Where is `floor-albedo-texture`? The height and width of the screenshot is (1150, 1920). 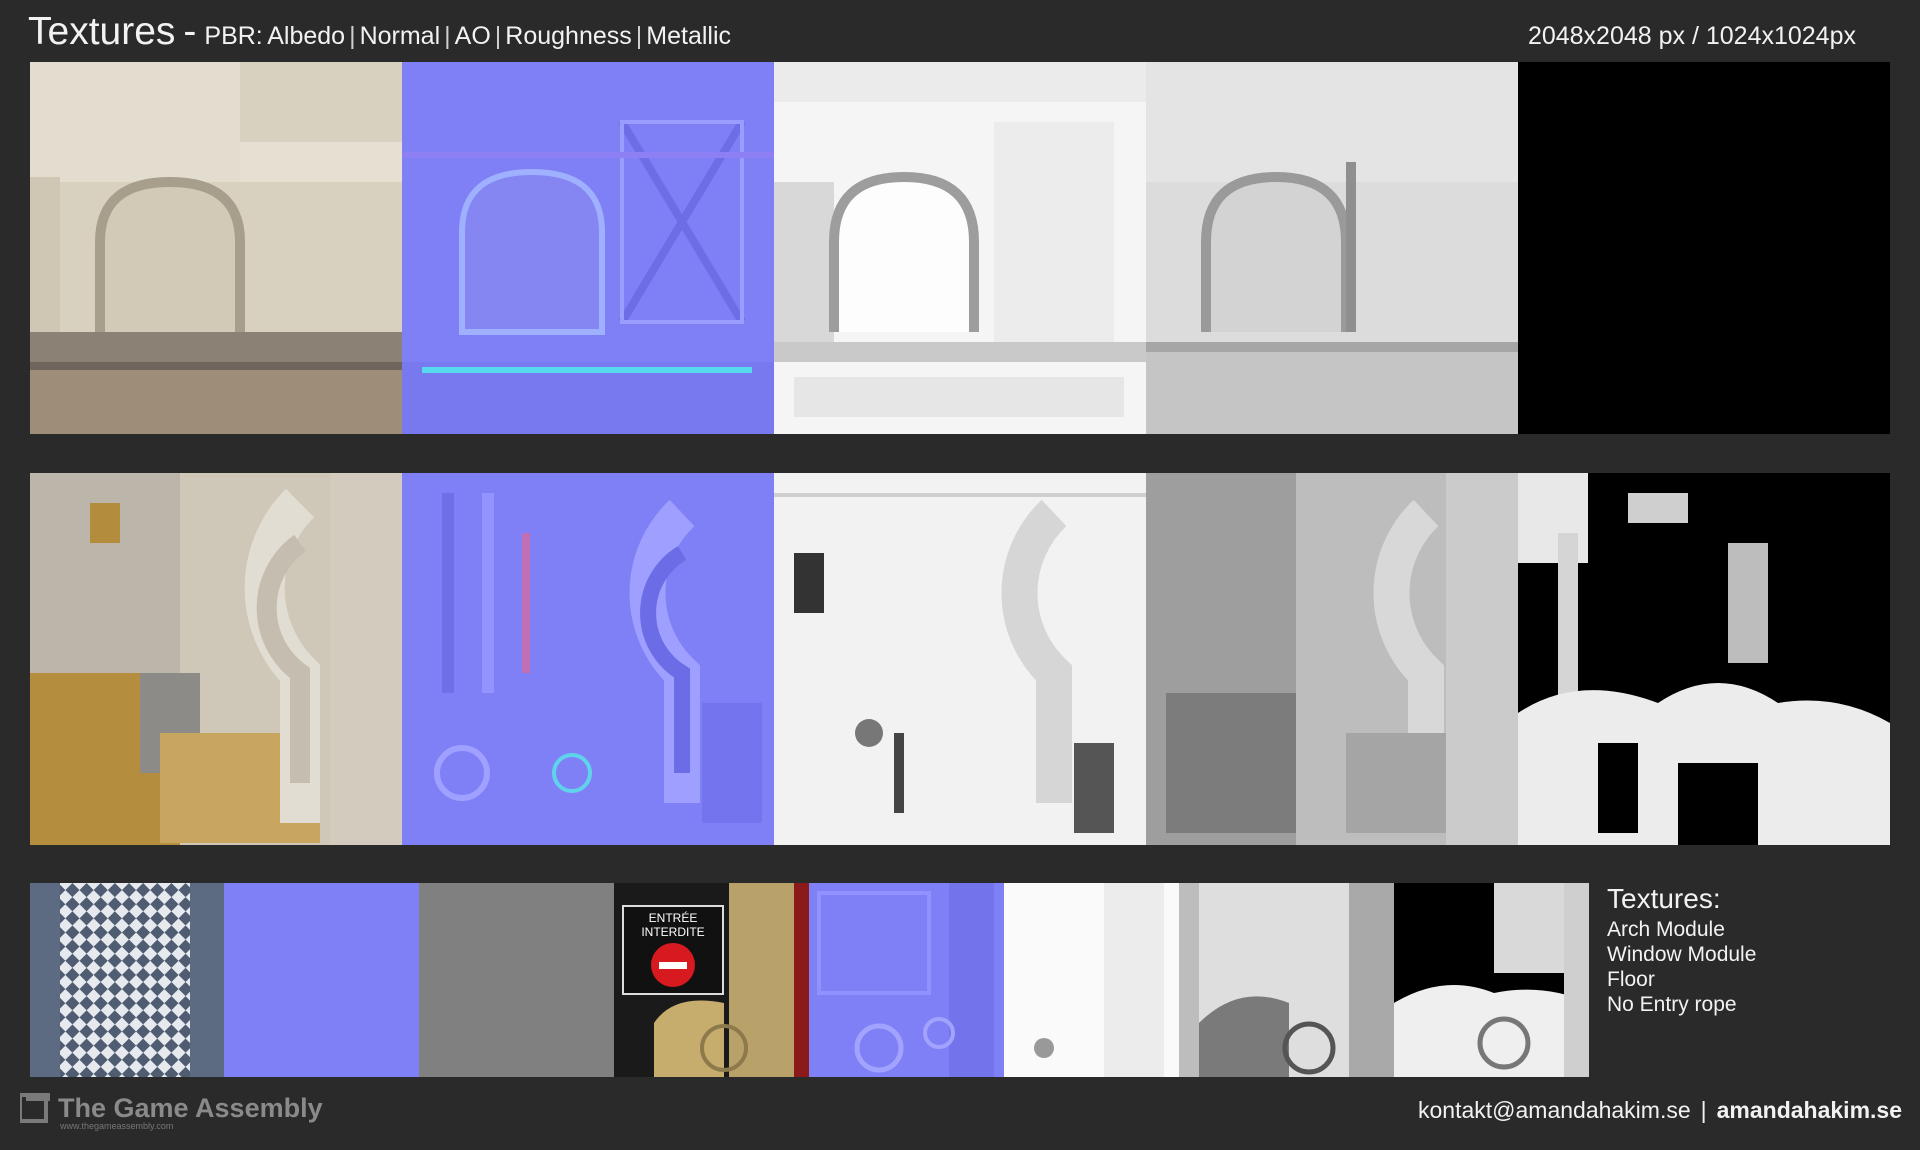
floor-albedo-texture is located at coordinates (127, 980).